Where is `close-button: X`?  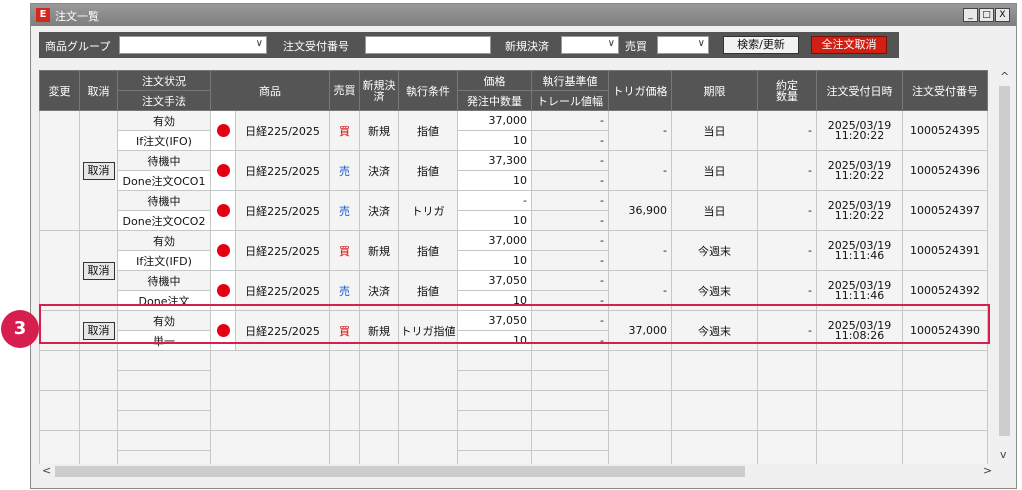 close-button: X is located at coordinates (1002, 15).